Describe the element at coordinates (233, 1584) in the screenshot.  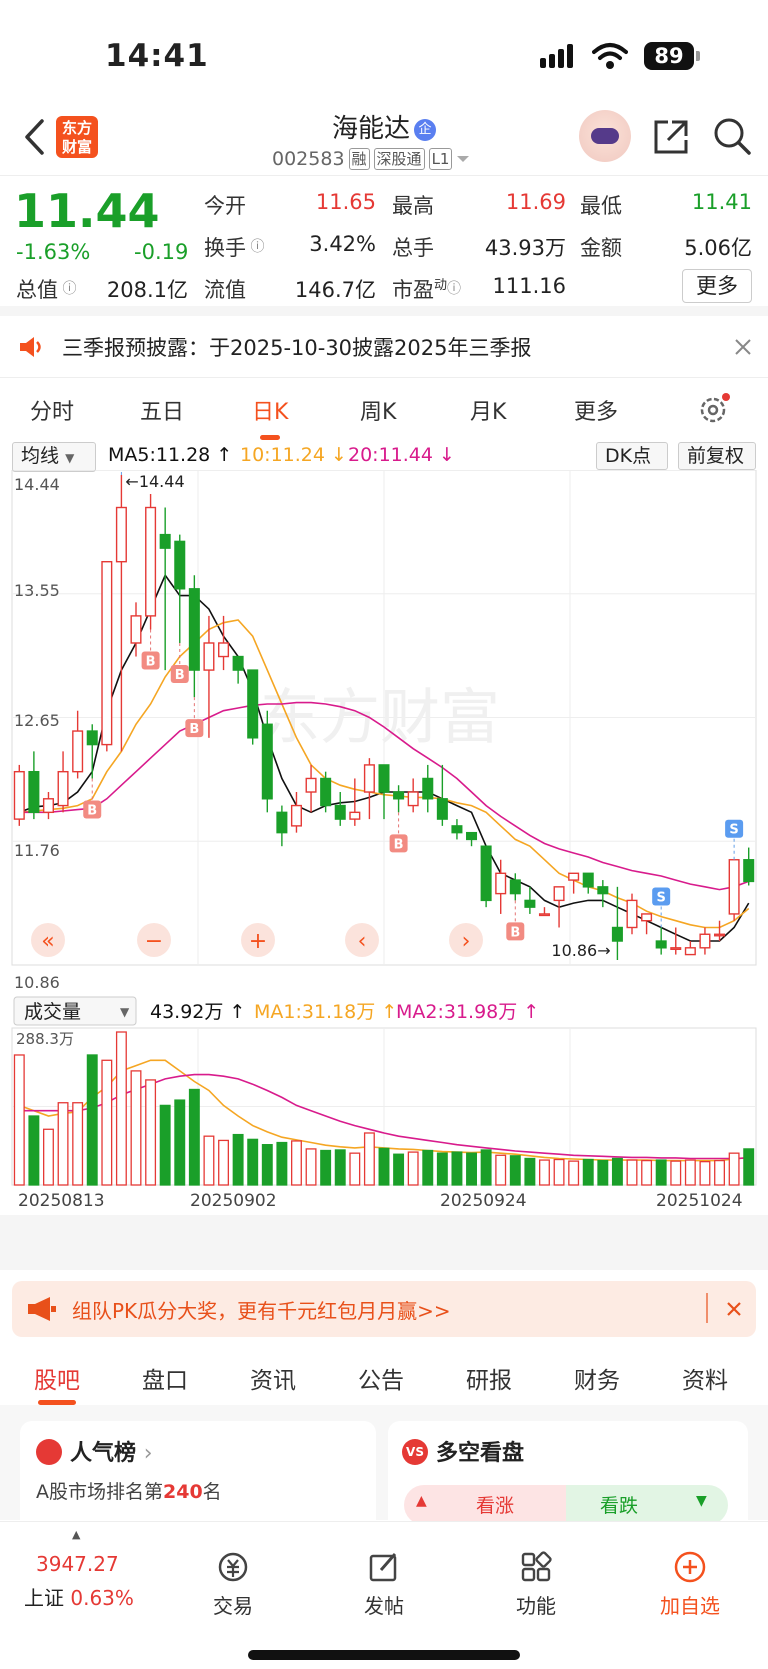
I see `nav-trade: 交易` at that location.